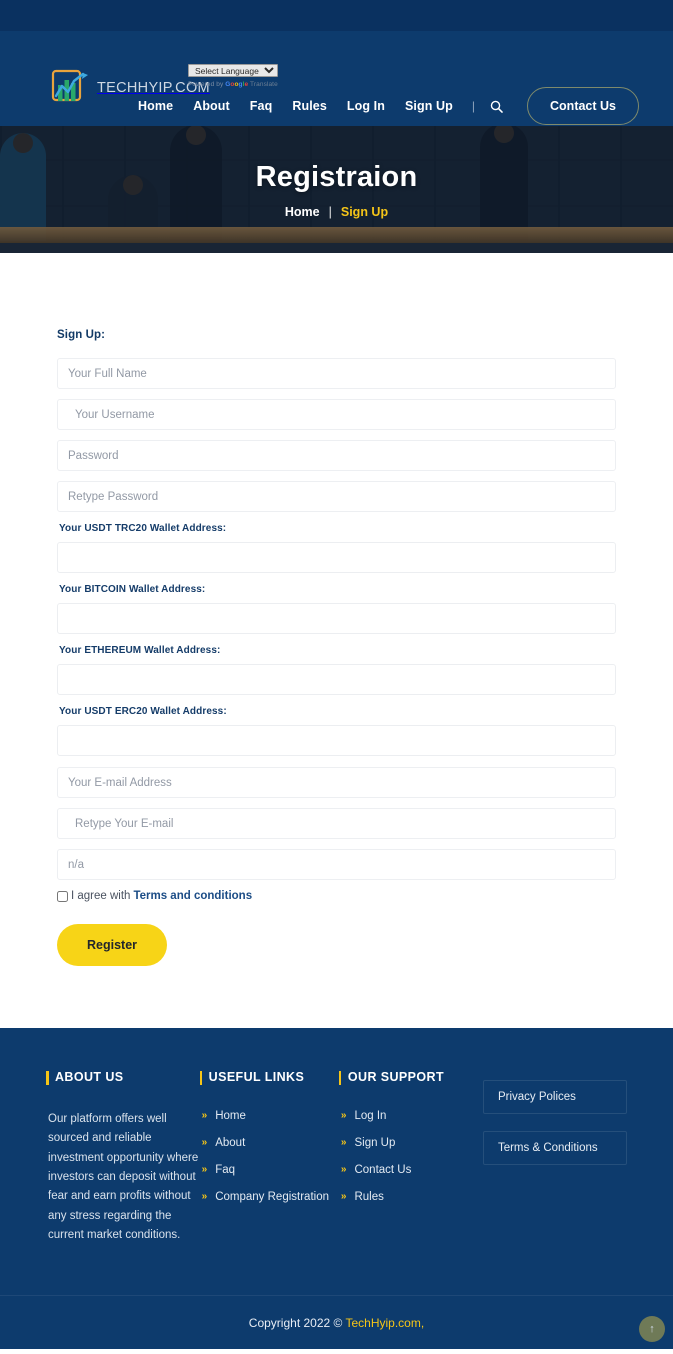 Image resolution: width=673 pixels, height=1354 pixels. Describe the element at coordinates (62, 896) in the screenshot. I see `terms-checkbox` at that location.